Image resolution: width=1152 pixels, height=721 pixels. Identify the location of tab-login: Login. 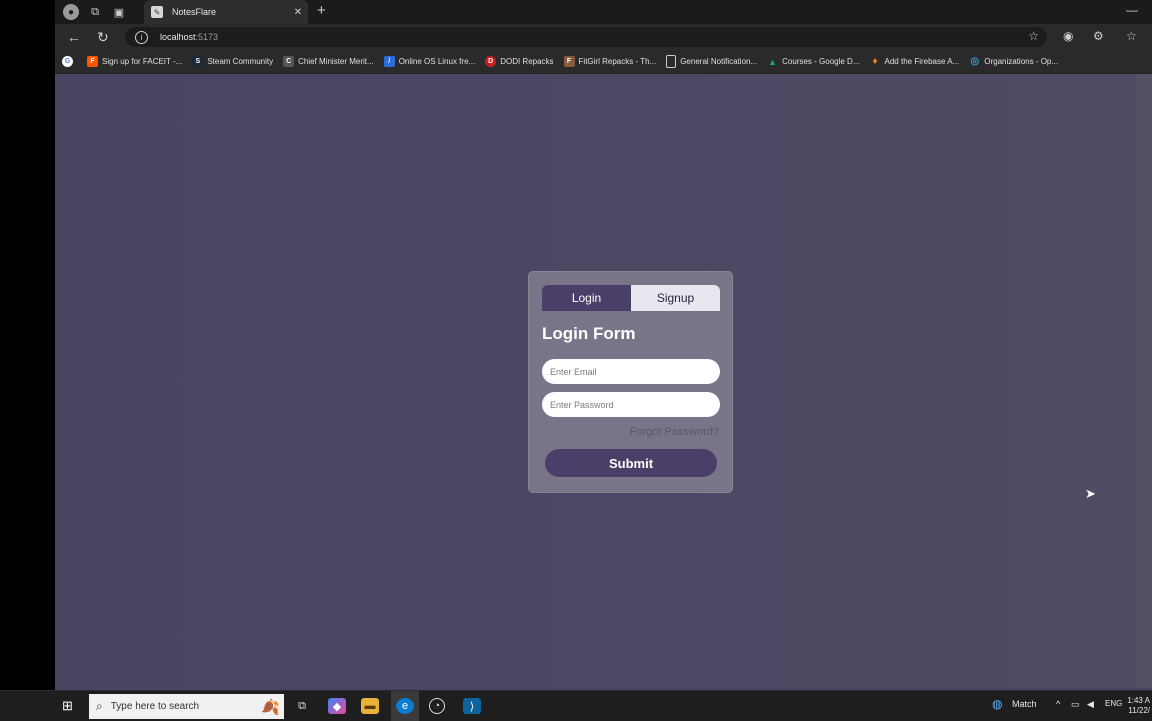
(586, 298).